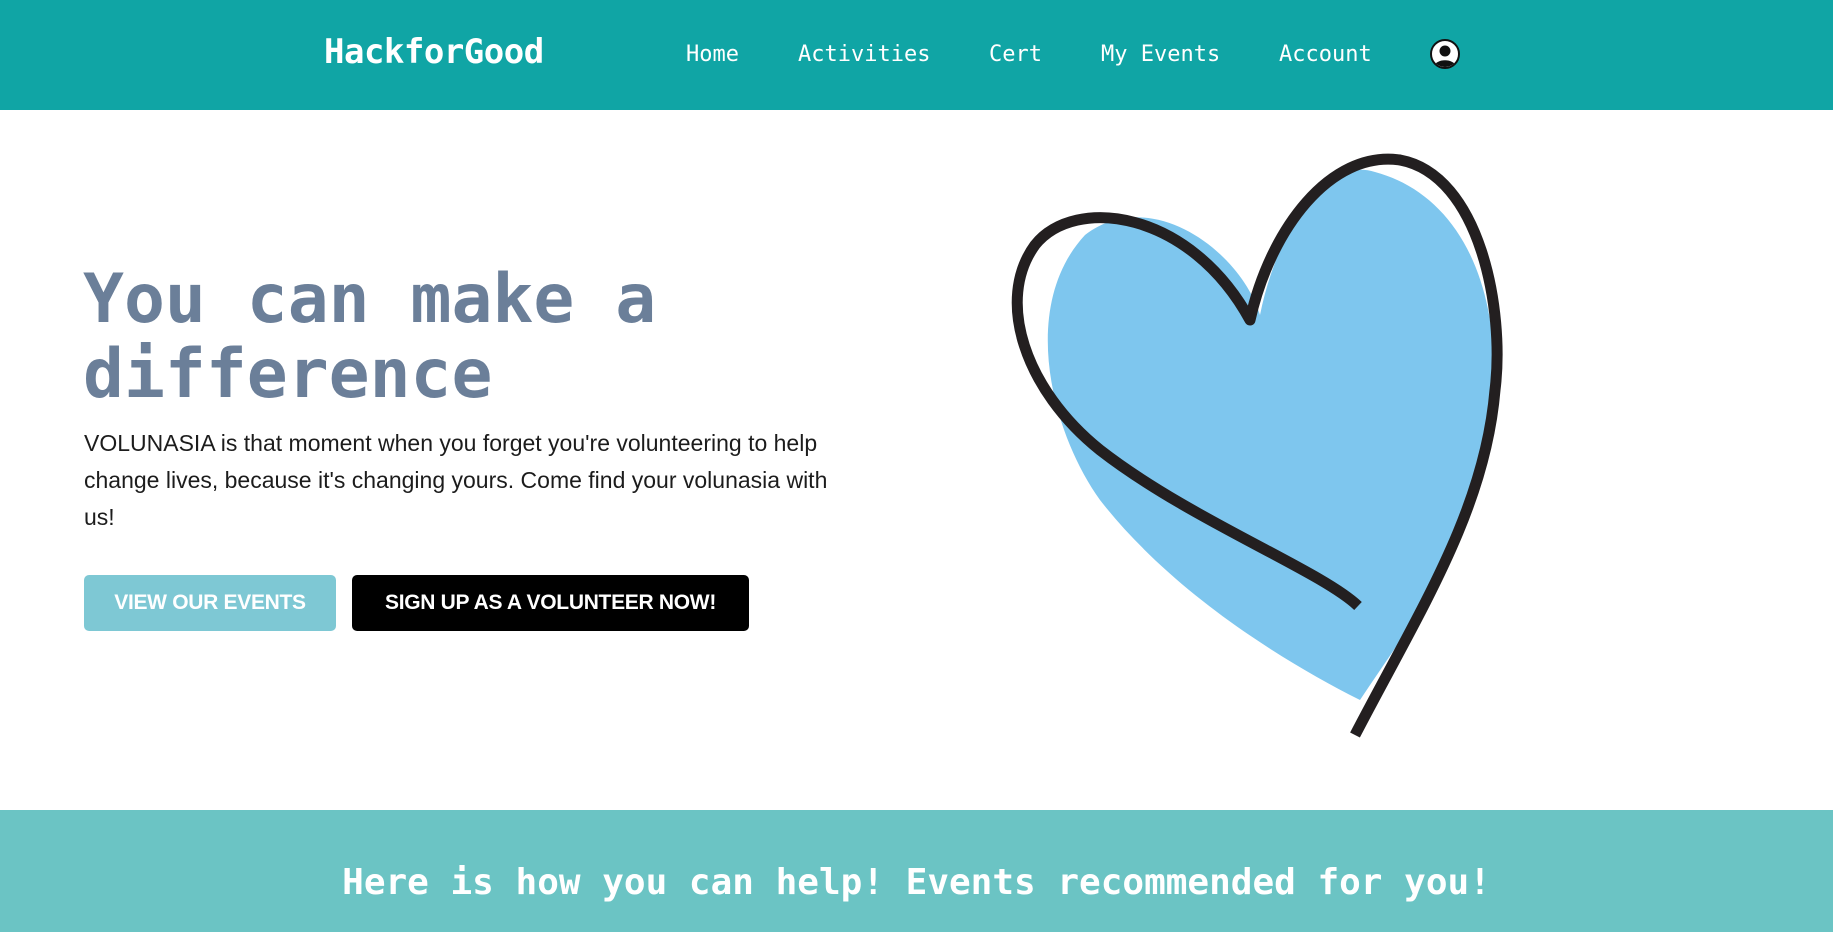 The height and width of the screenshot is (932, 1833). Describe the element at coordinates (1445, 54) in the screenshot. I see `user-profile-icon` at that location.